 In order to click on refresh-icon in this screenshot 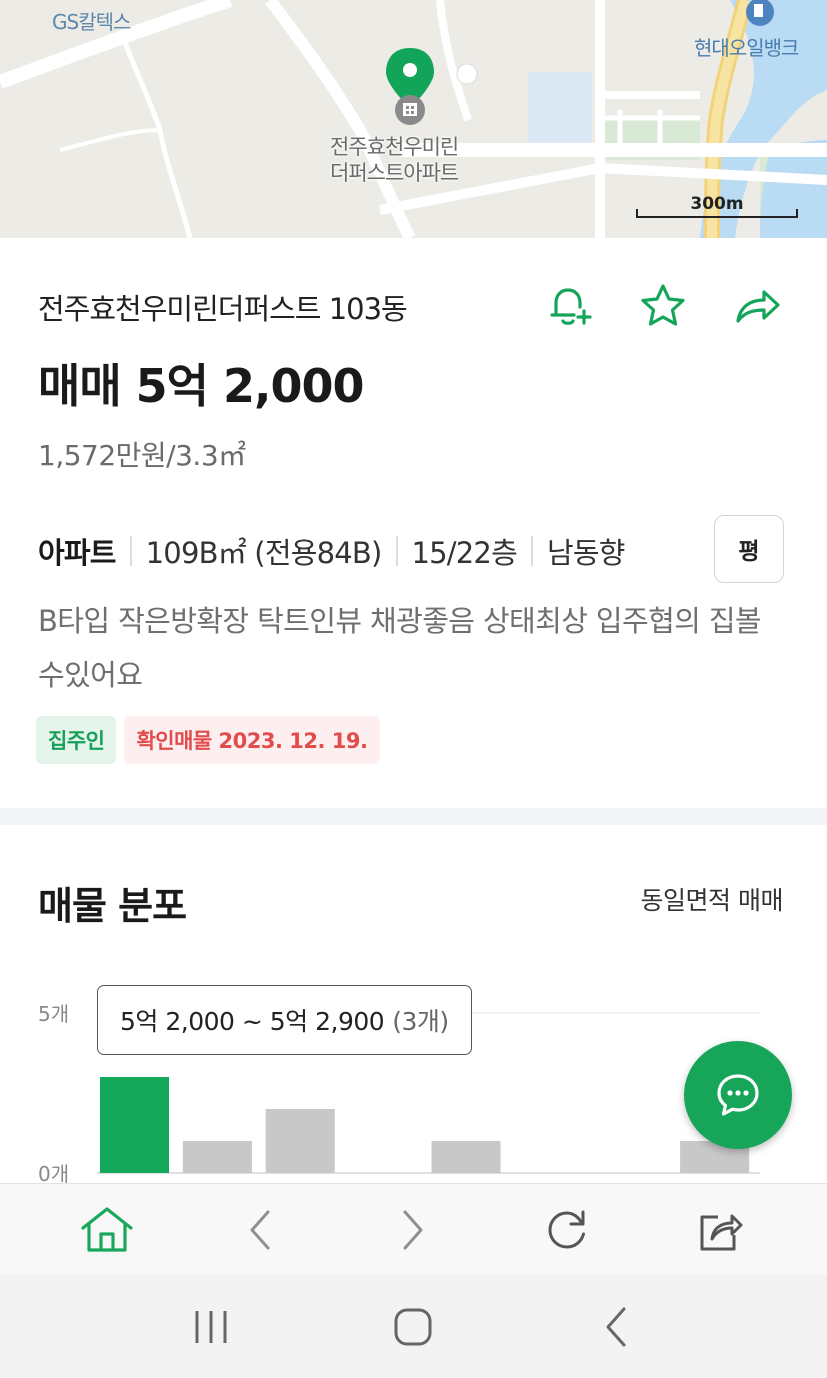, I will do `click(566, 1229)`.